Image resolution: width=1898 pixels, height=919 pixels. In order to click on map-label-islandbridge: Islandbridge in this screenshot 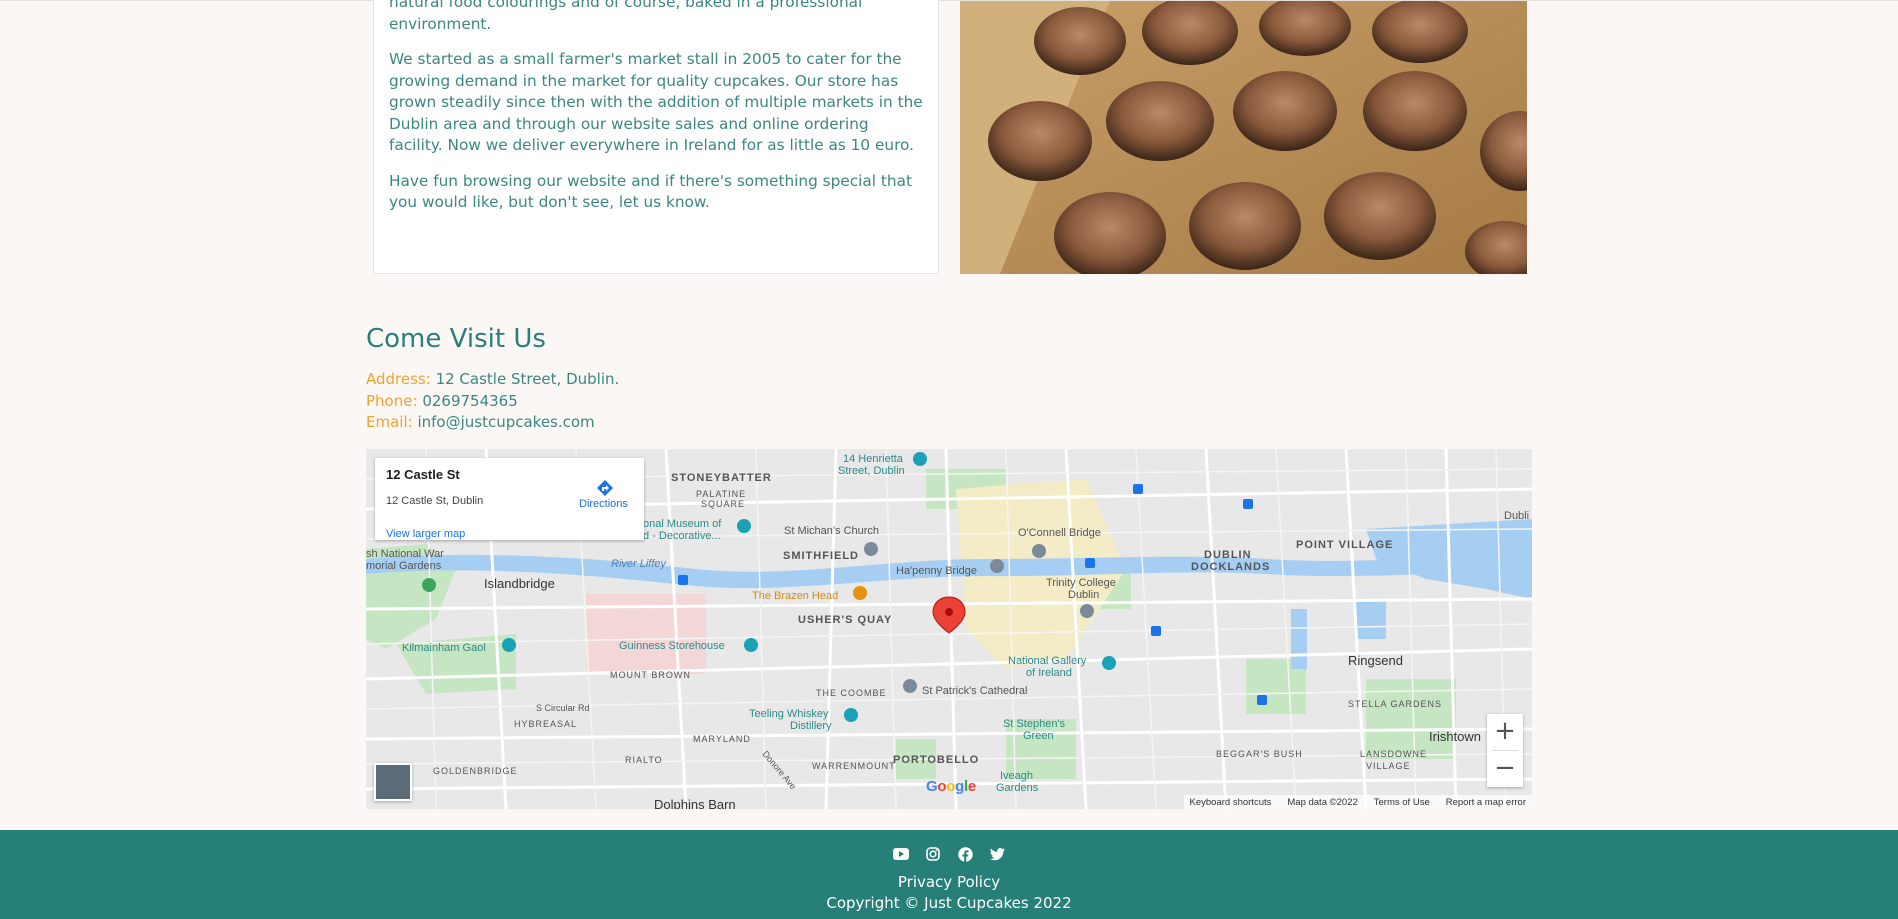, I will do `click(519, 583)`.